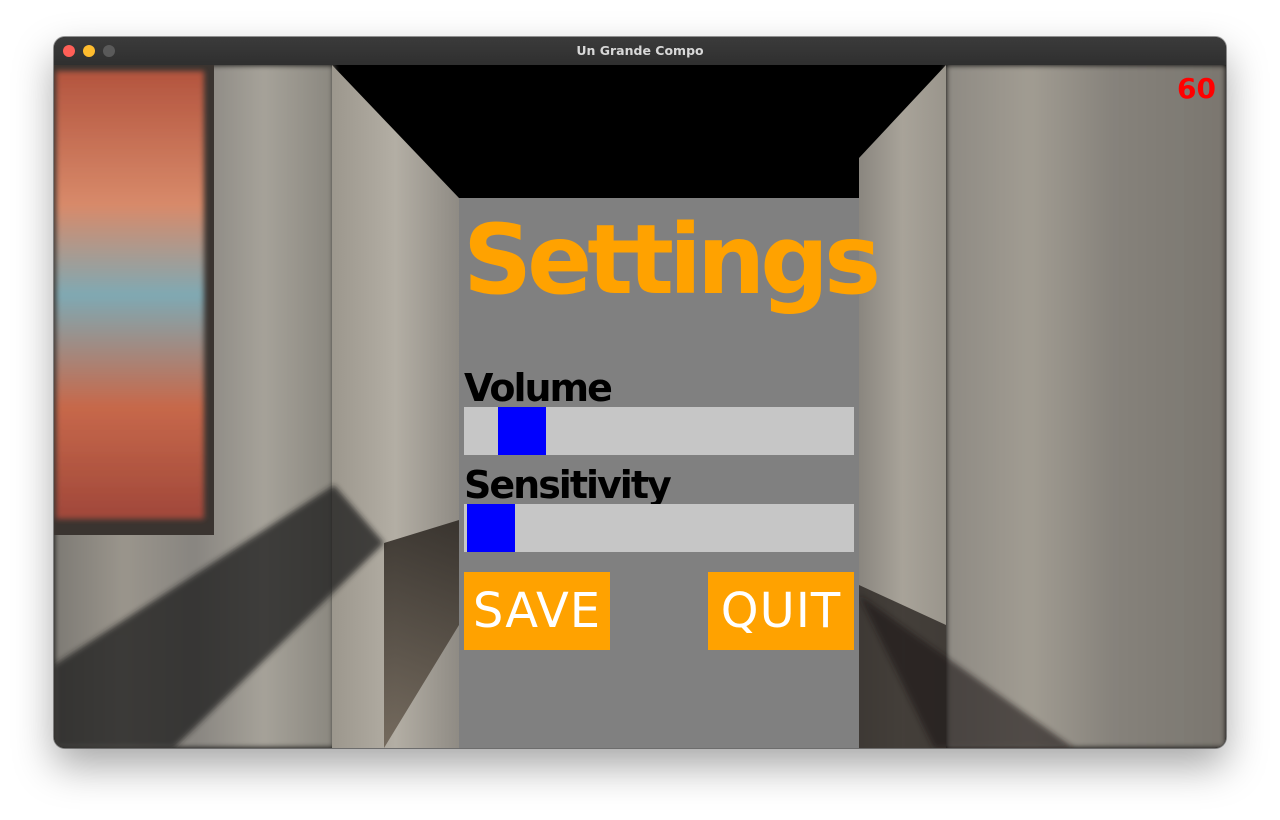 The height and width of the screenshot is (820, 1280). I want to click on fps-counter: 60, so click(1196, 88).